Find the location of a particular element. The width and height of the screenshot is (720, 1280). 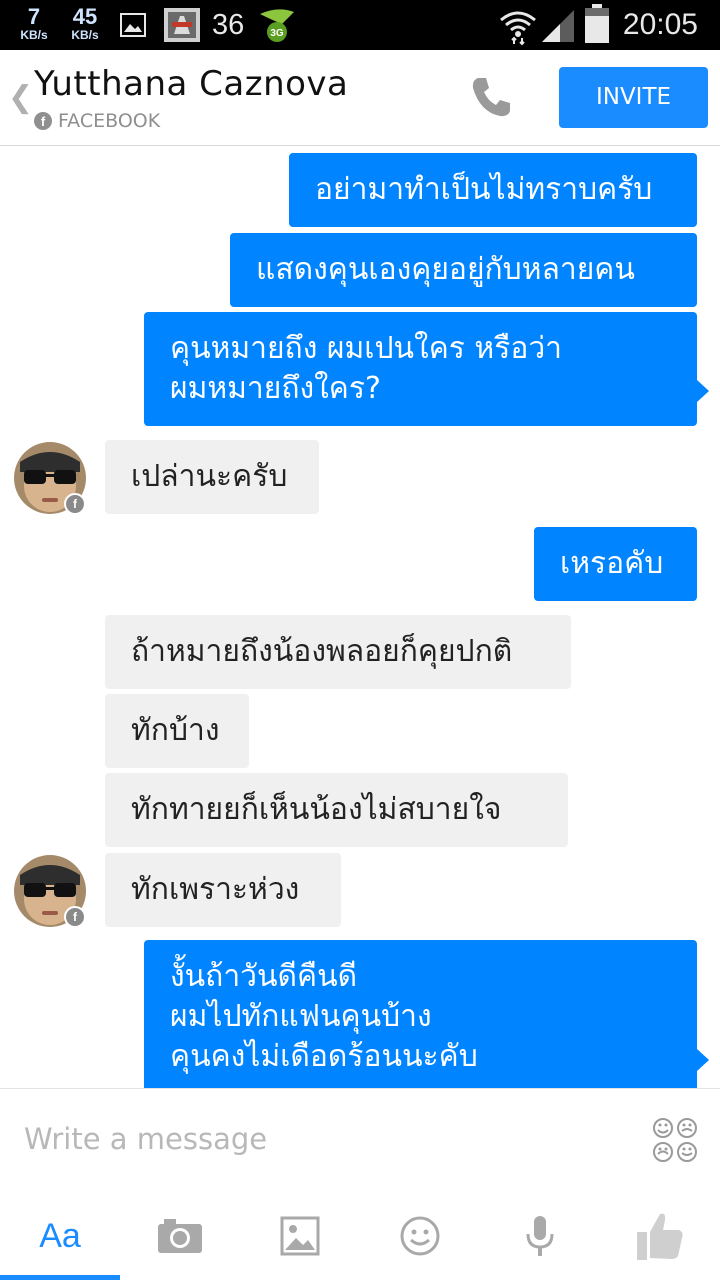

battery-icon is located at coordinates (597, 23).